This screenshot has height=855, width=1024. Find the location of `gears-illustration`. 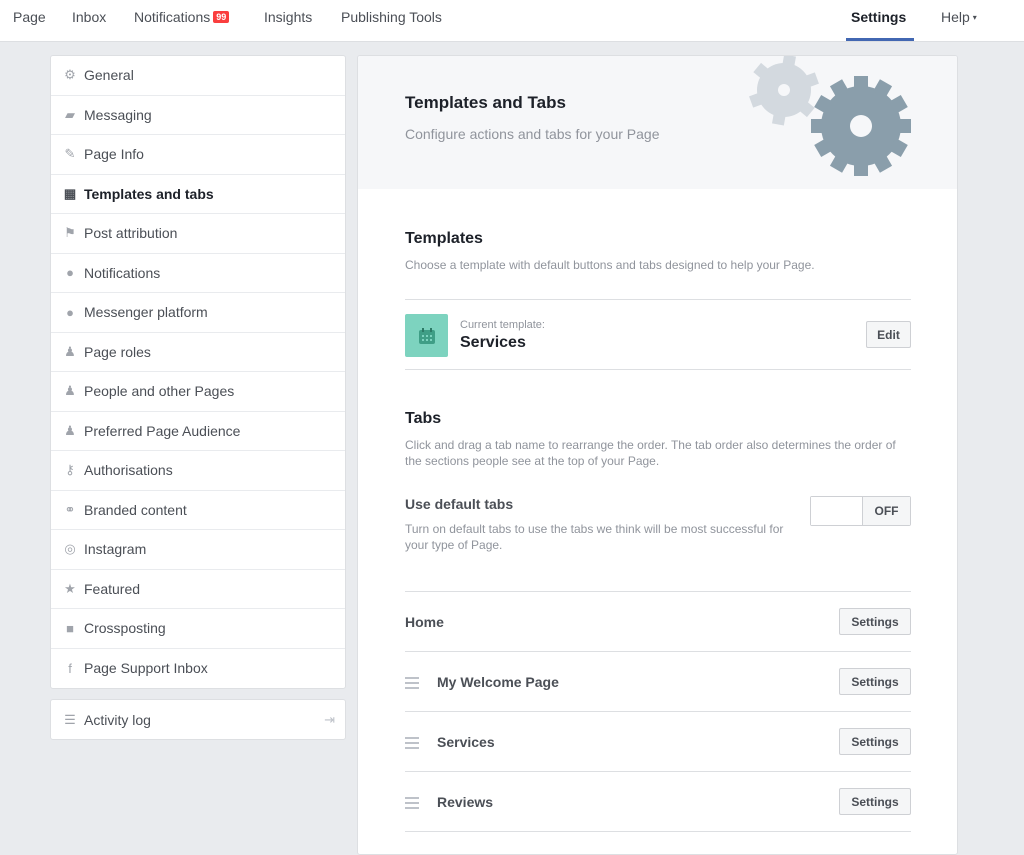

gears-illustration is located at coordinates (830, 116).